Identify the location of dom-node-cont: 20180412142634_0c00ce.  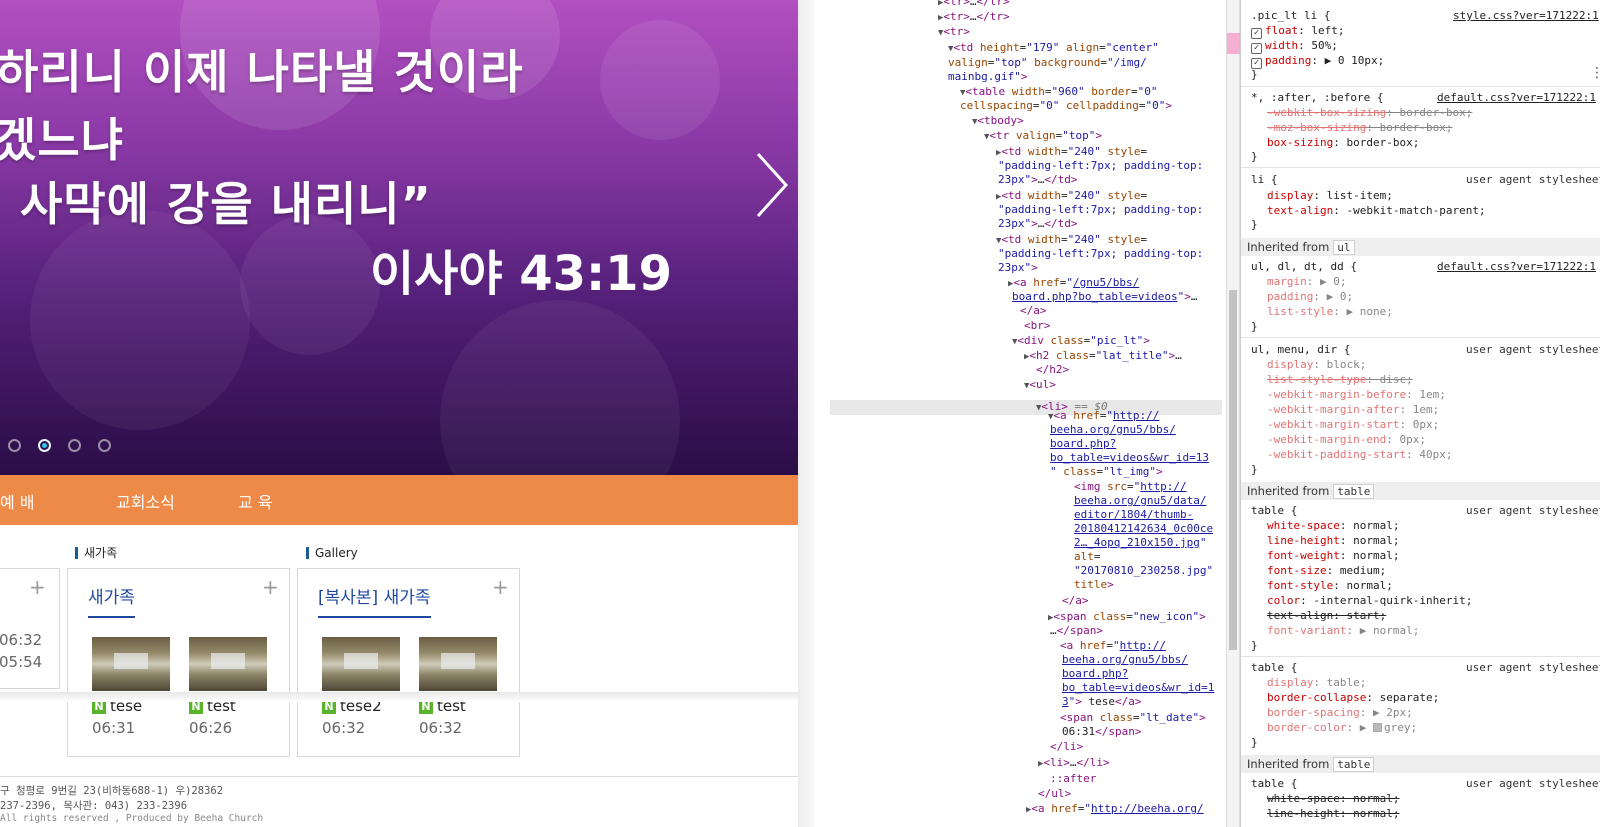
(1144, 528).